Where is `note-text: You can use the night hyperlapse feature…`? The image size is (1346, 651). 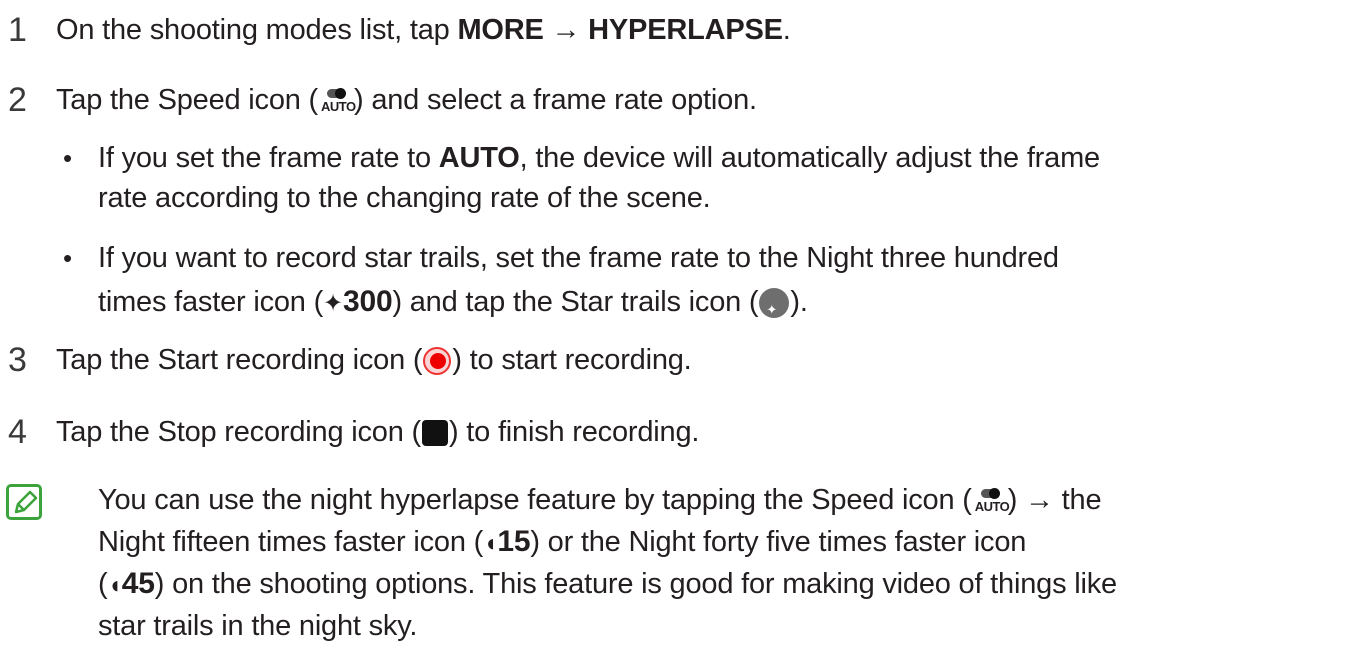
note-text: You can use the night hyperlapse feature… is located at coordinates (600, 500).